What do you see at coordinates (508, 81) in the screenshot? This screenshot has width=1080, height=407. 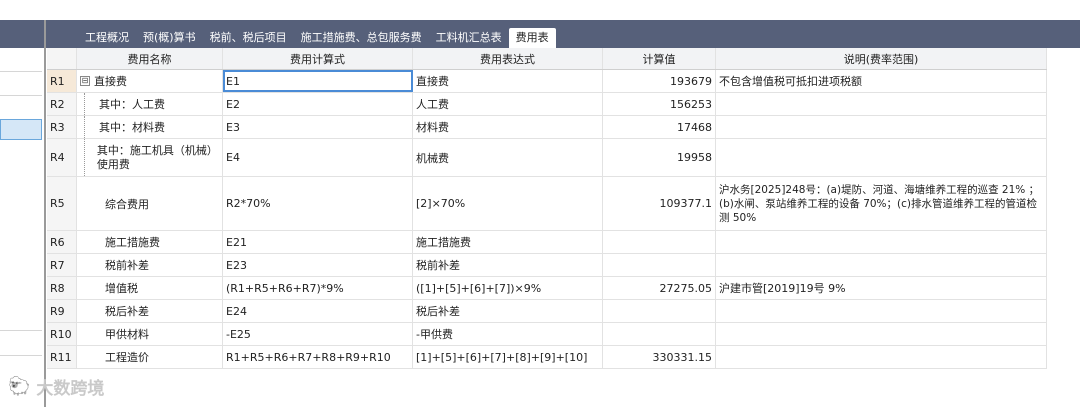 I see `expression-cell: 直接费` at bounding box center [508, 81].